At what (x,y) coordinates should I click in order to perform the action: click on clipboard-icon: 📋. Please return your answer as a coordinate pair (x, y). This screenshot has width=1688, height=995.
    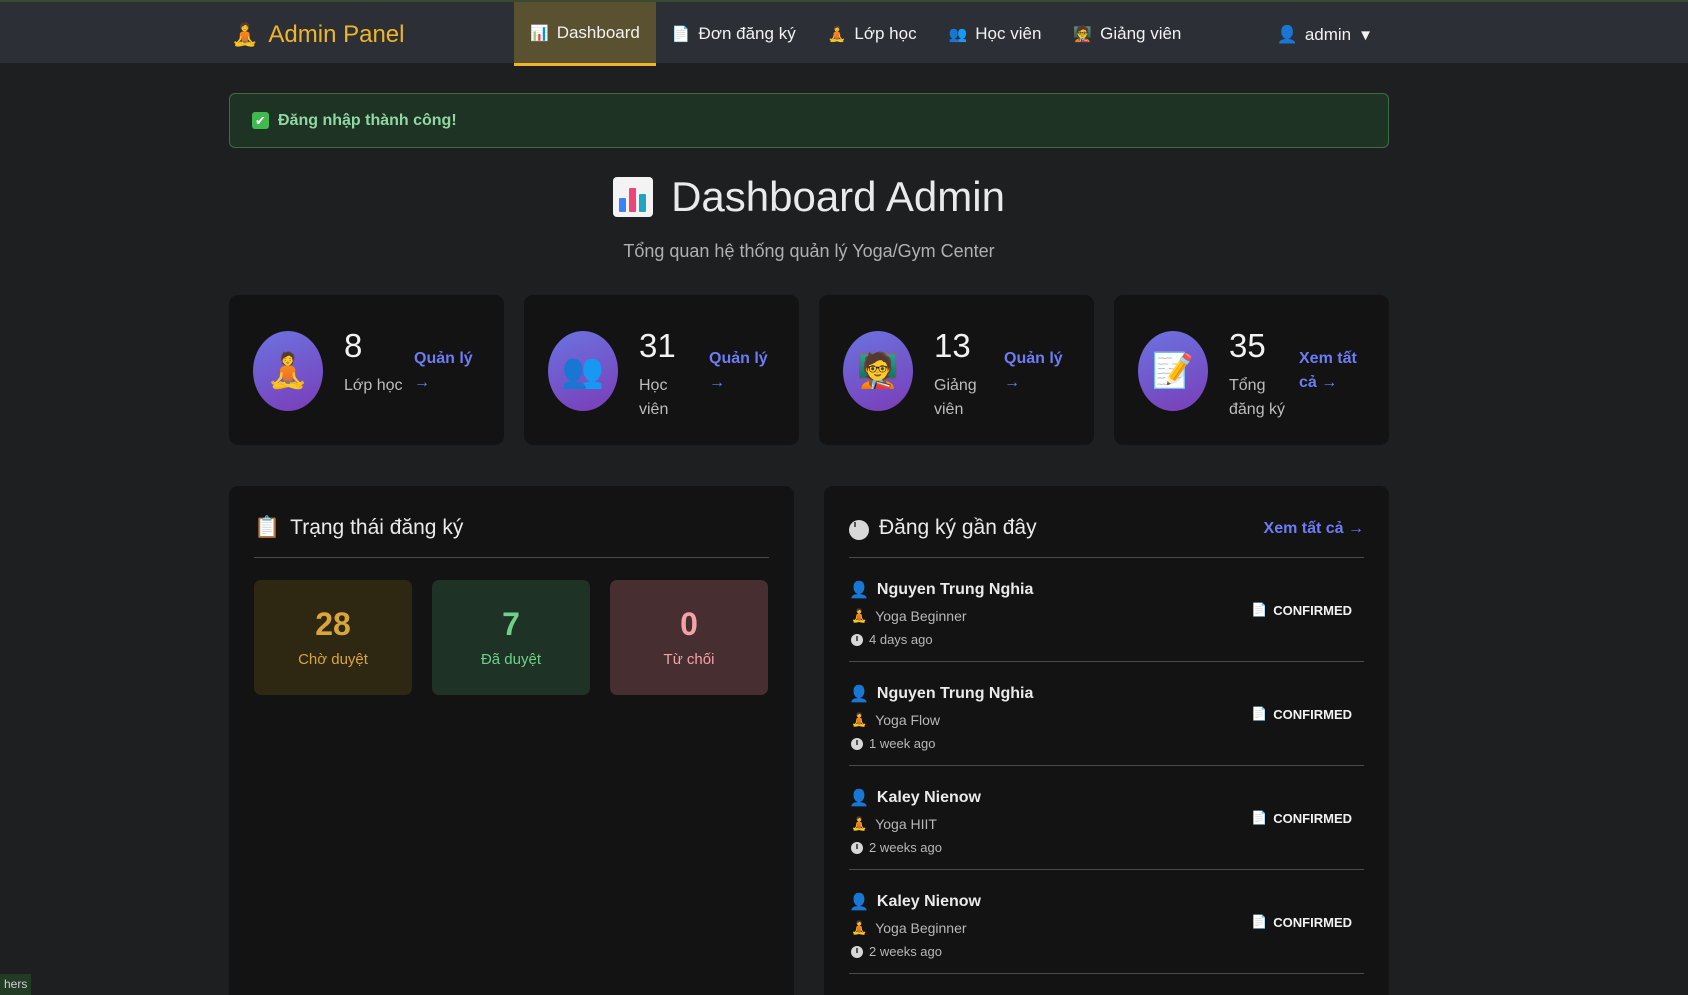
    Looking at the image, I should click on (267, 527).